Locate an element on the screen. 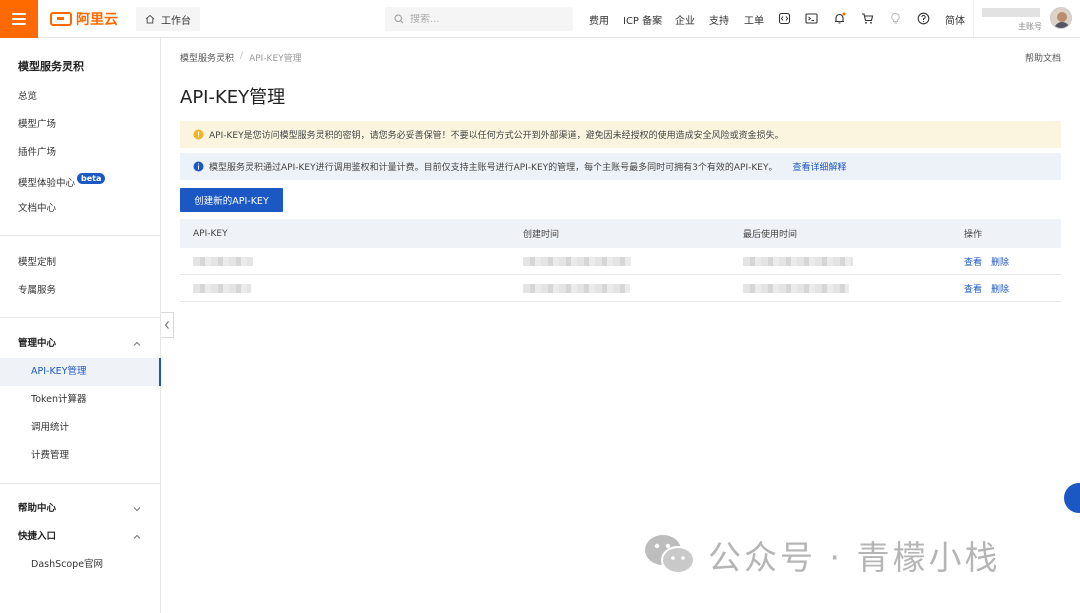 This screenshot has width=1080, height=613. page-title: API-KEY管理 is located at coordinates (233, 97).